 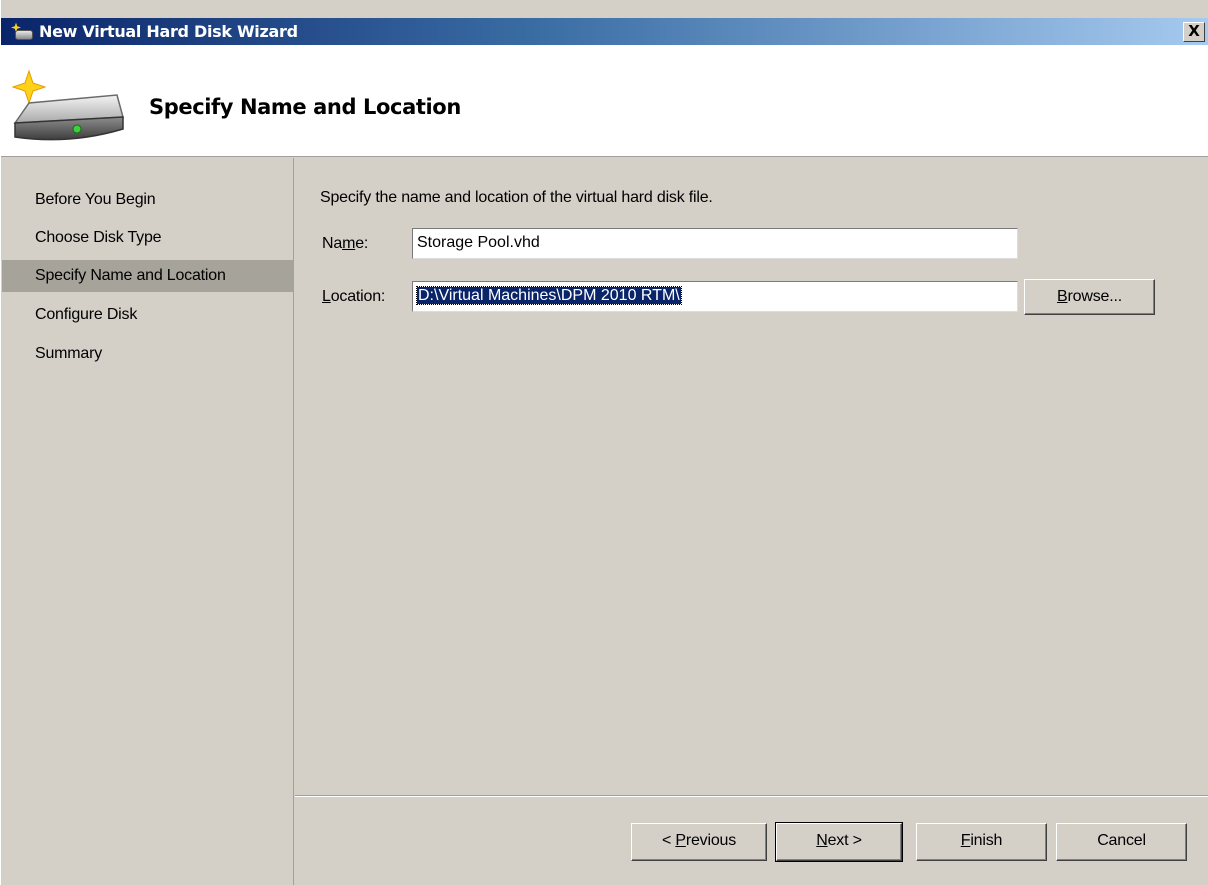 I want to click on window-title: New Virtual Hard Disk Wizard, so click(x=168, y=31).